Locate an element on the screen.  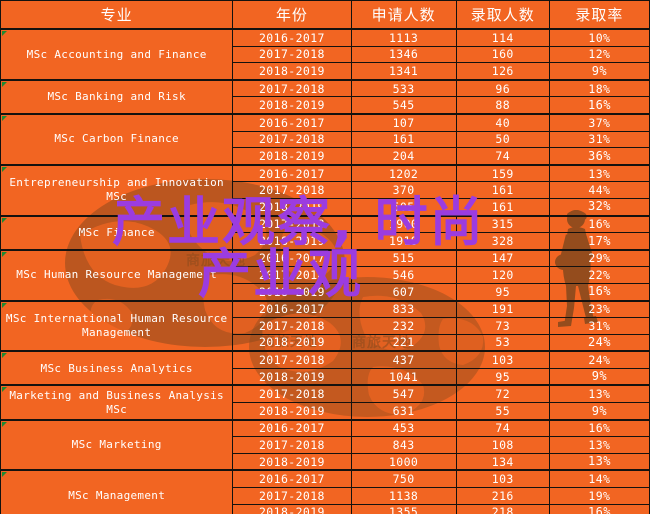
cell-rate: 22% is located at coordinates (599, 275).